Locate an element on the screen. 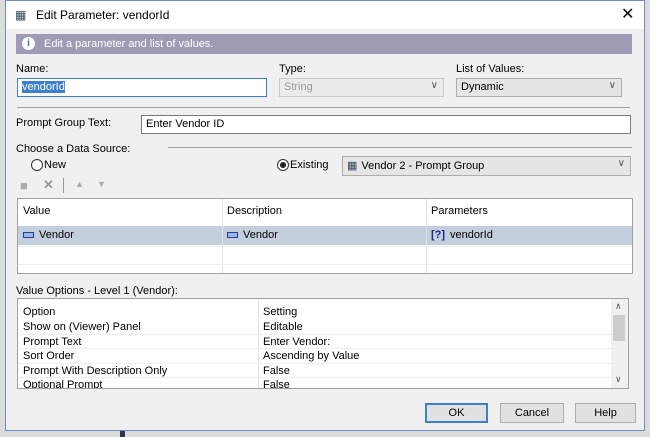 This screenshot has height=437, width=650. dialog-title: Edit Parameter: vendorId is located at coordinates (103, 15).